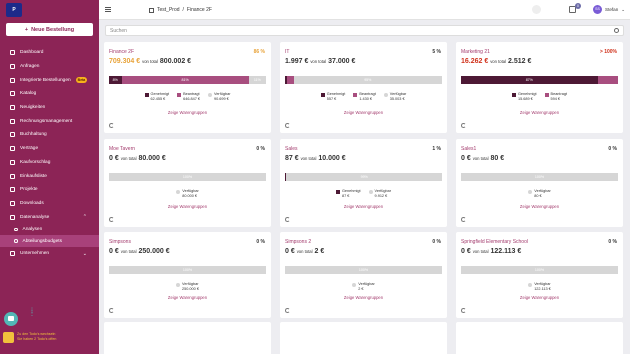 The width and height of the screenshot is (630, 354). Describe the element at coordinates (49, 204) in the screenshot. I see `sidebar-item-downloads: Downloads` at that location.